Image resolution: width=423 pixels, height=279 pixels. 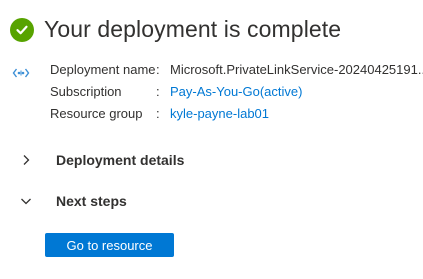 I want to click on deployment-name-label: Deployment name, so click(x=103, y=69).